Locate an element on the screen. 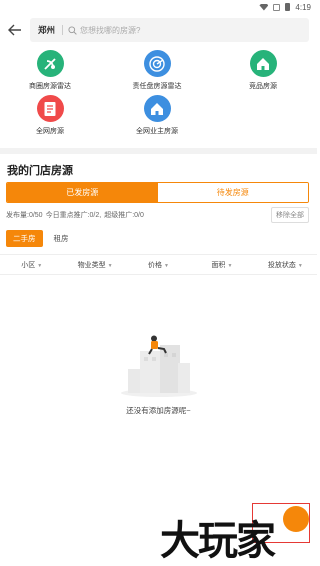 The height and width of the screenshot is (566, 320). filter-delivery-status: 投放状态 ▼ is located at coordinates (285, 265).